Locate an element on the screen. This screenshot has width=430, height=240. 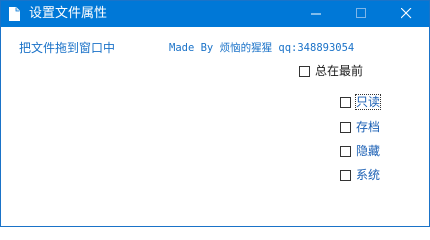
minimize-icon is located at coordinates (316, 14).